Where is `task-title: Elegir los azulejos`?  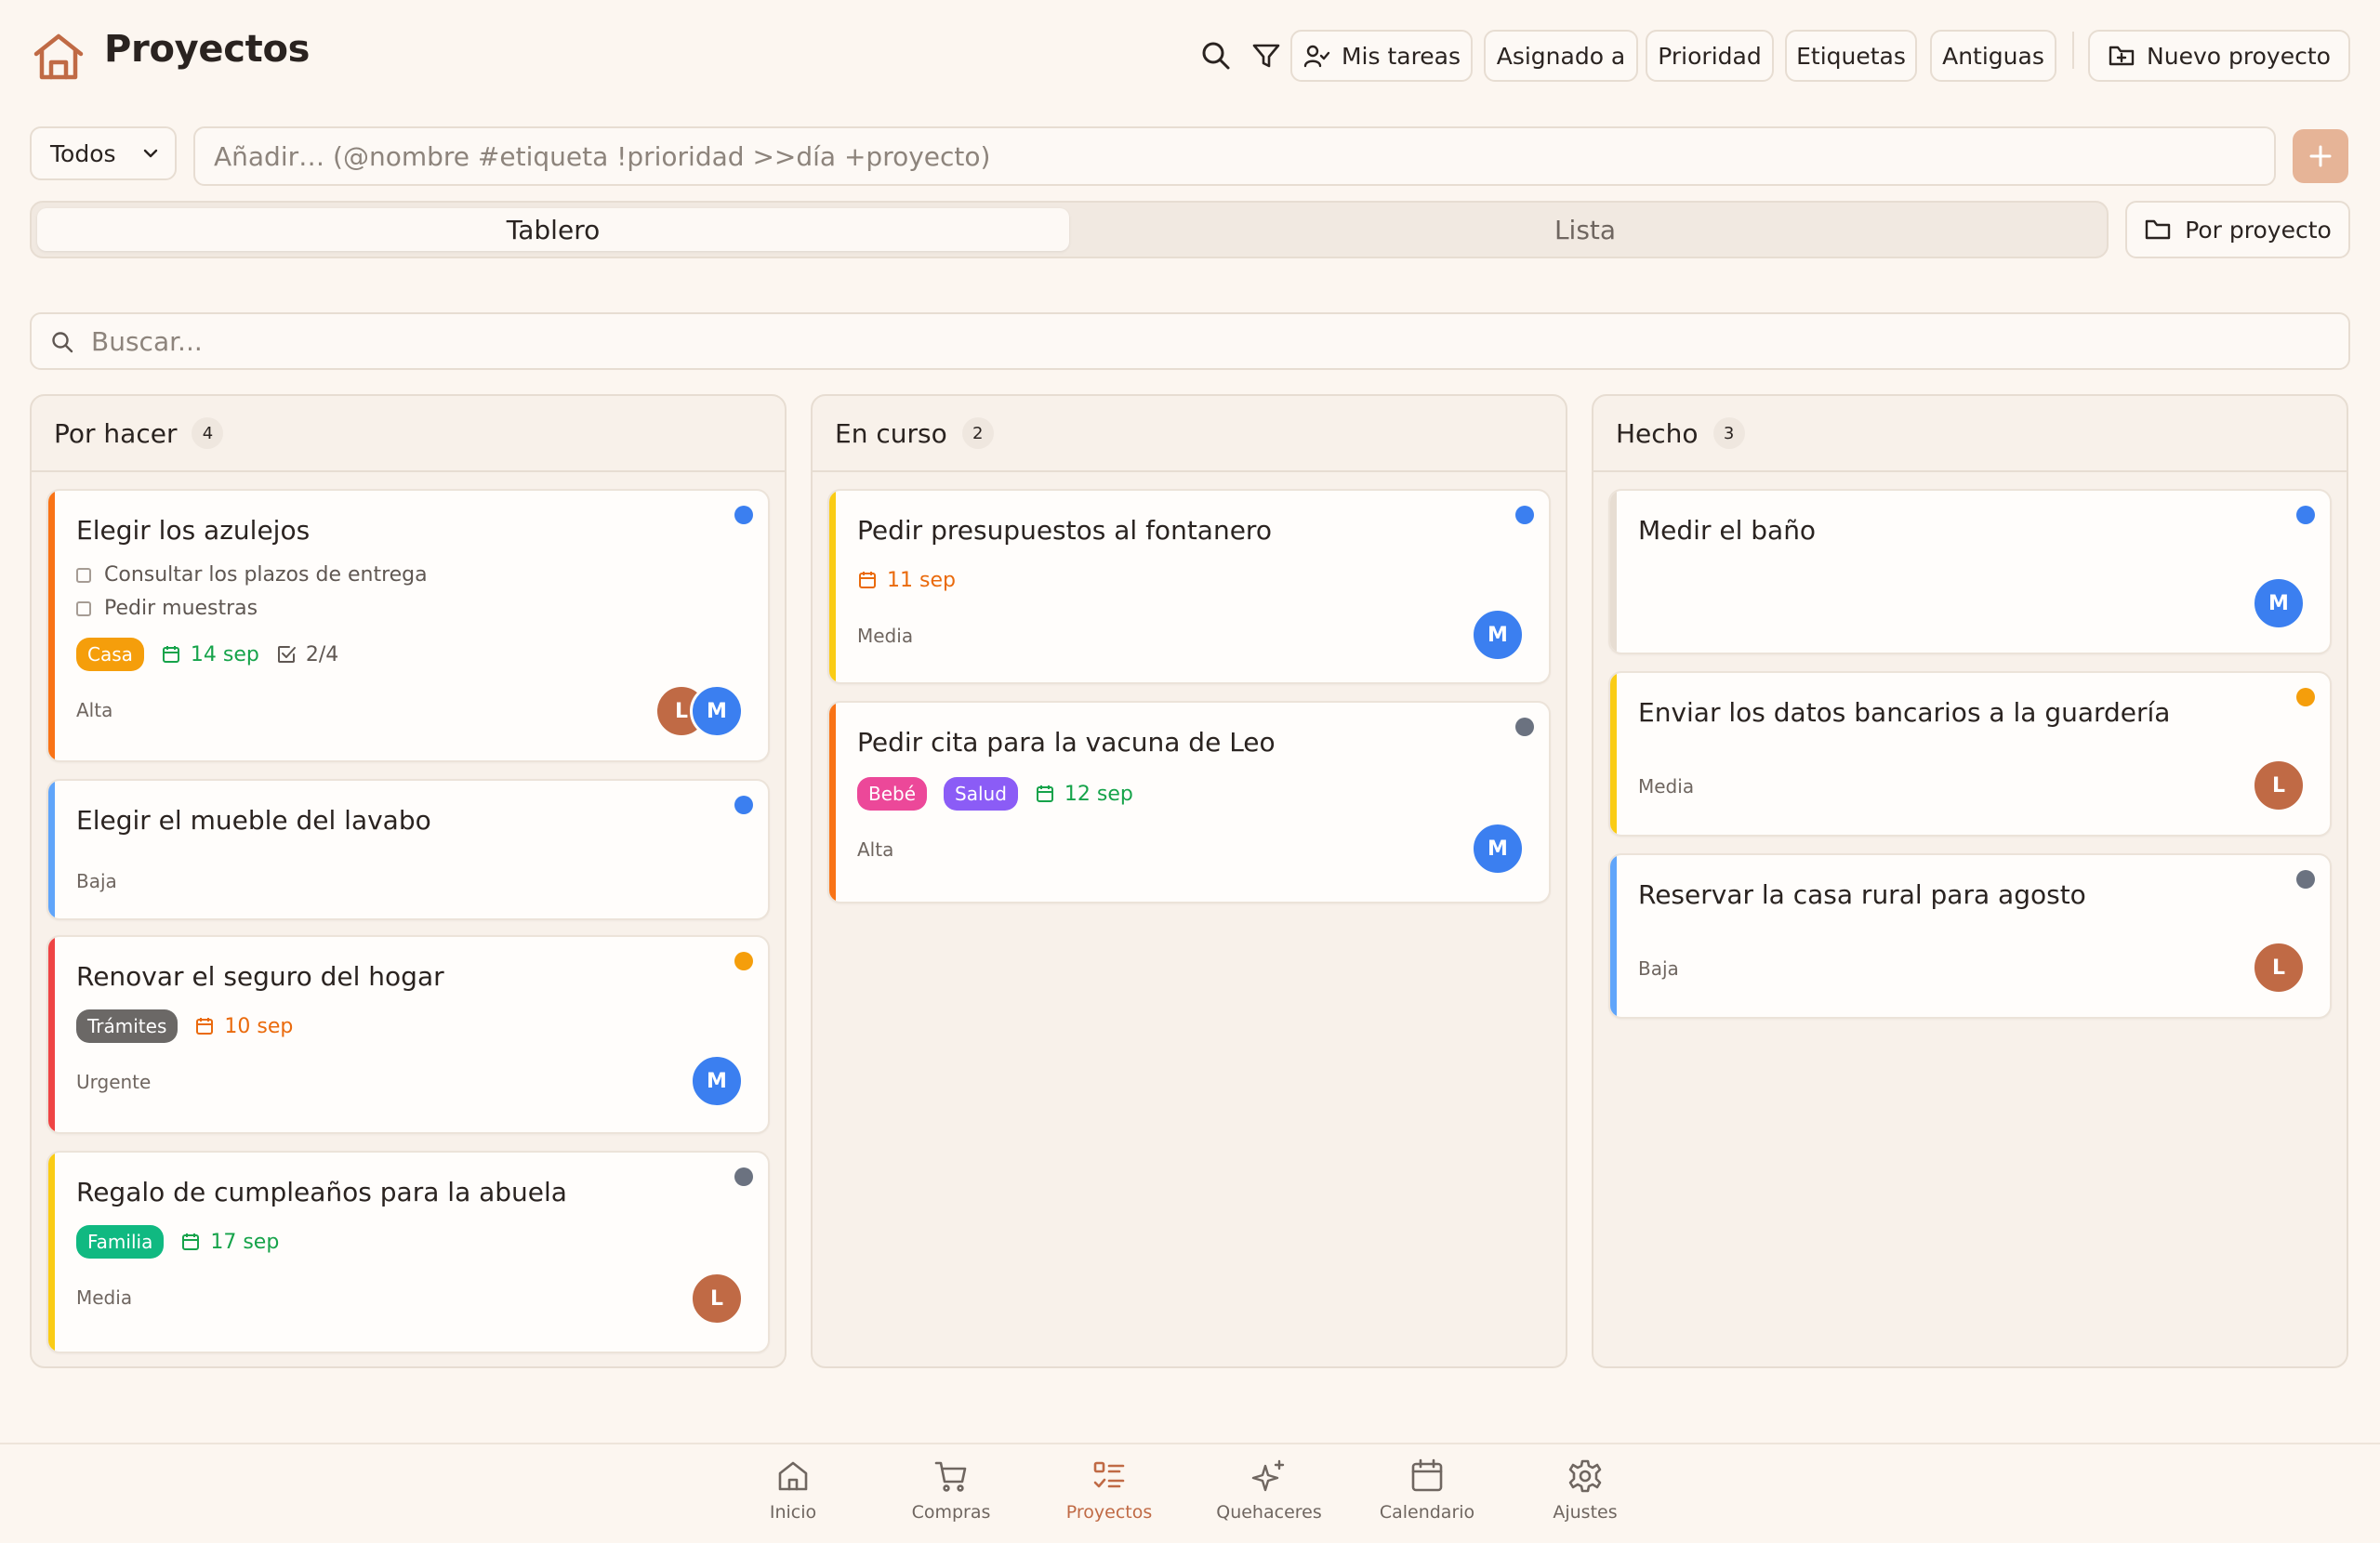
task-title: Elegir los azulejos is located at coordinates (193, 530).